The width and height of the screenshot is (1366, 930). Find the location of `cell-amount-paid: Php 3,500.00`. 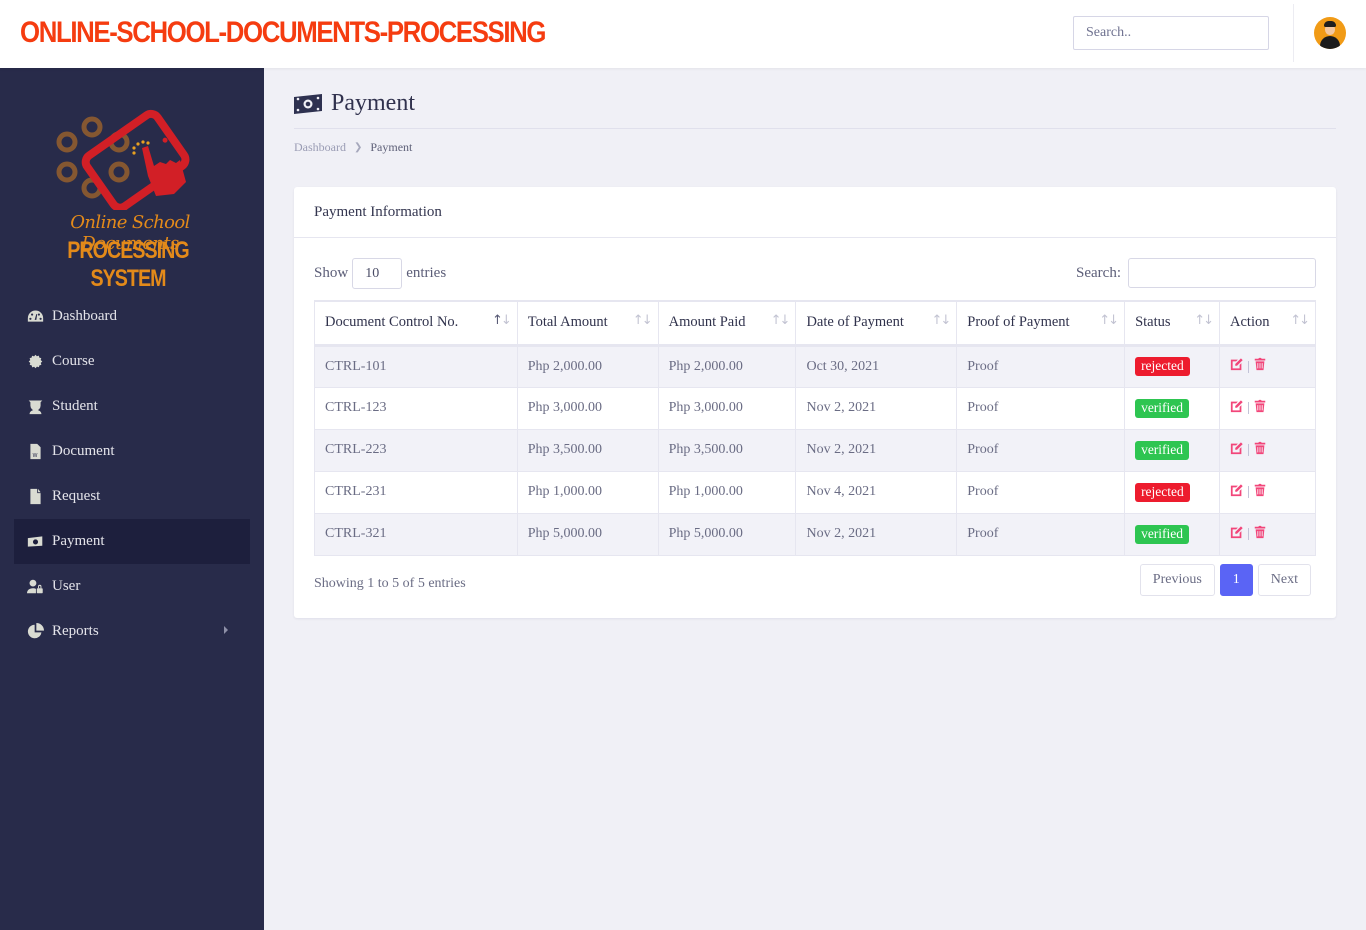

cell-amount-paid: Php 3,500.00 is located at coordinates (727, 450).